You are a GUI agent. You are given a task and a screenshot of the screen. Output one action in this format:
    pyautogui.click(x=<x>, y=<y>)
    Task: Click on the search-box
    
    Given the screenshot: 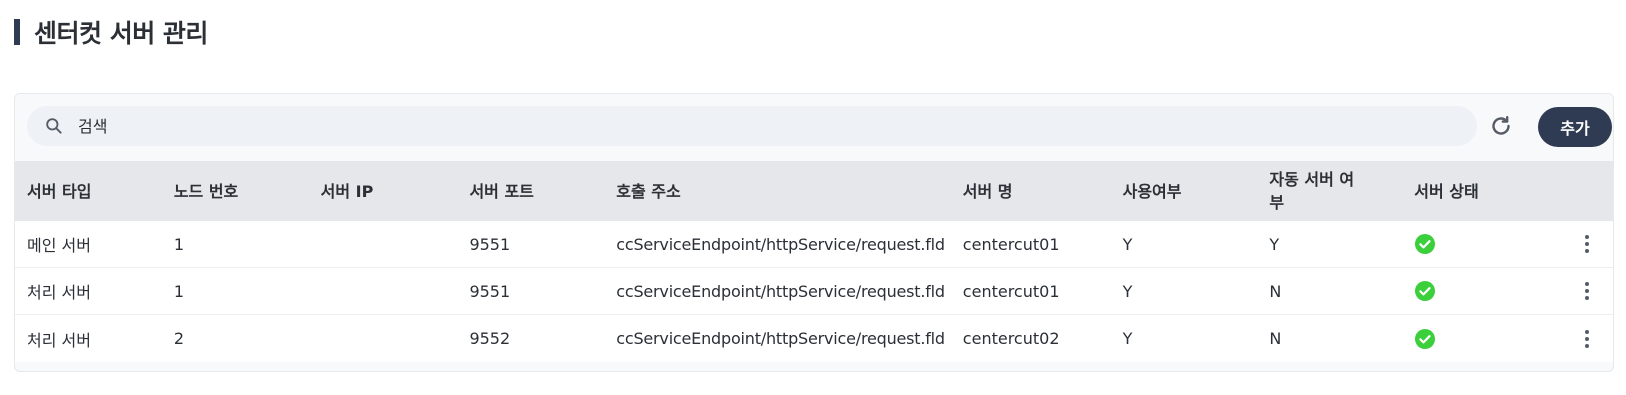 What is the action you would take?
    pyautogui.click(x=752, y=126)
    